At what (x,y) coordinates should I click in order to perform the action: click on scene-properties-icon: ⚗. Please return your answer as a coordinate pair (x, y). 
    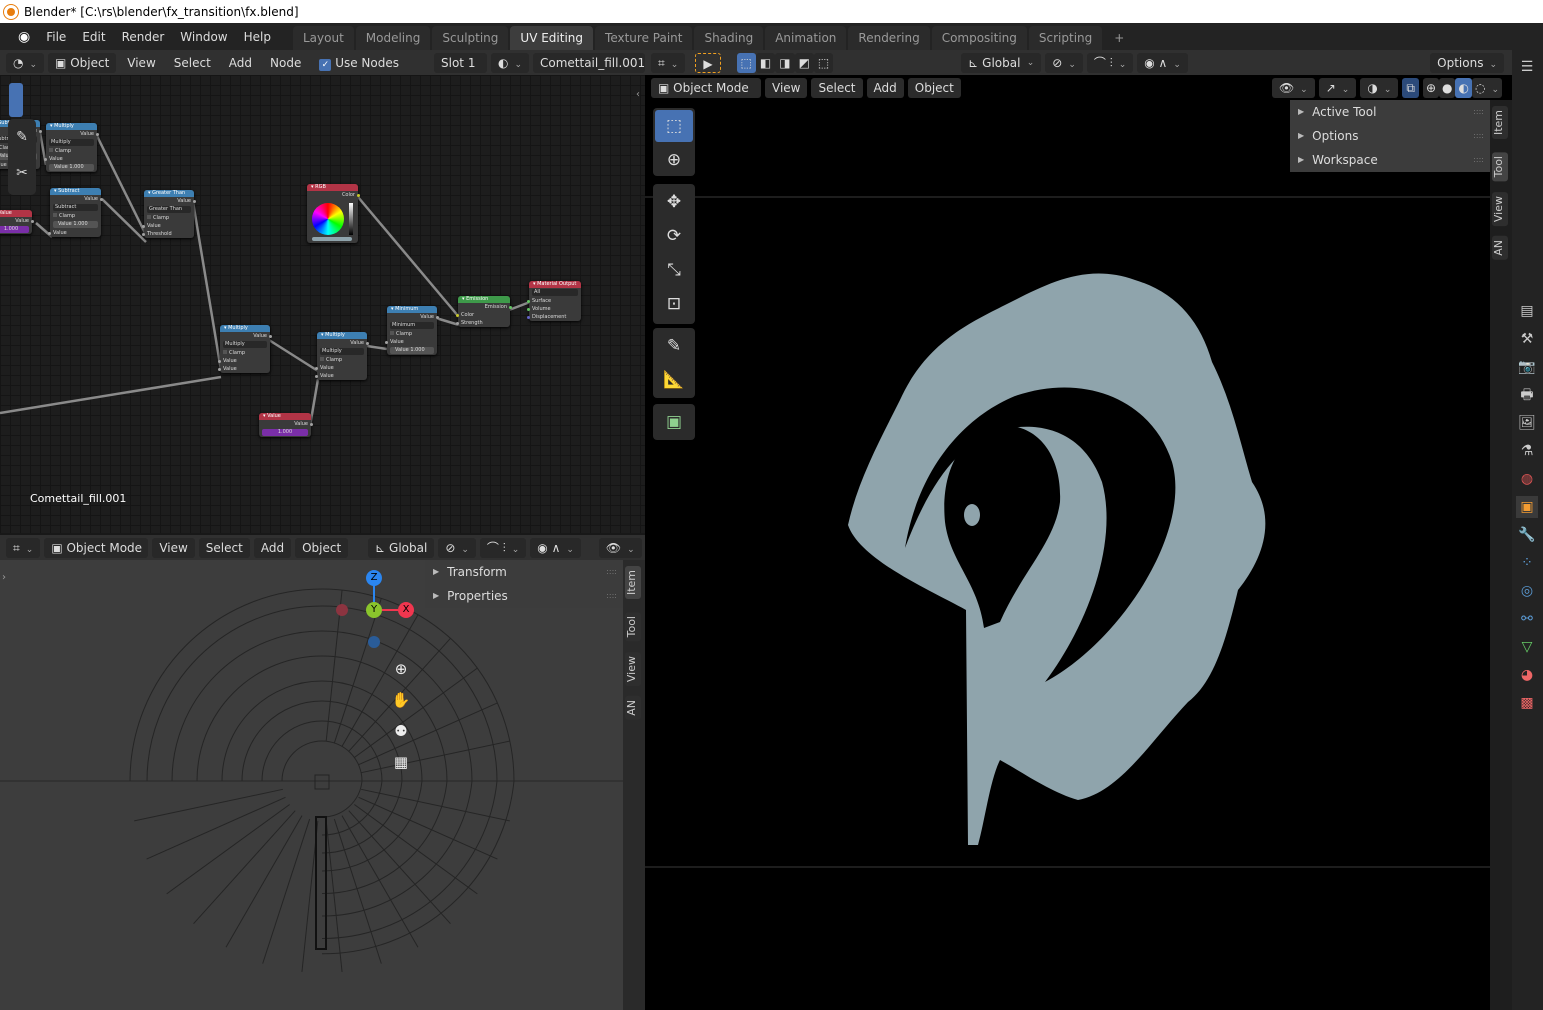
    Looking at the image, I should click on (1527, 451).